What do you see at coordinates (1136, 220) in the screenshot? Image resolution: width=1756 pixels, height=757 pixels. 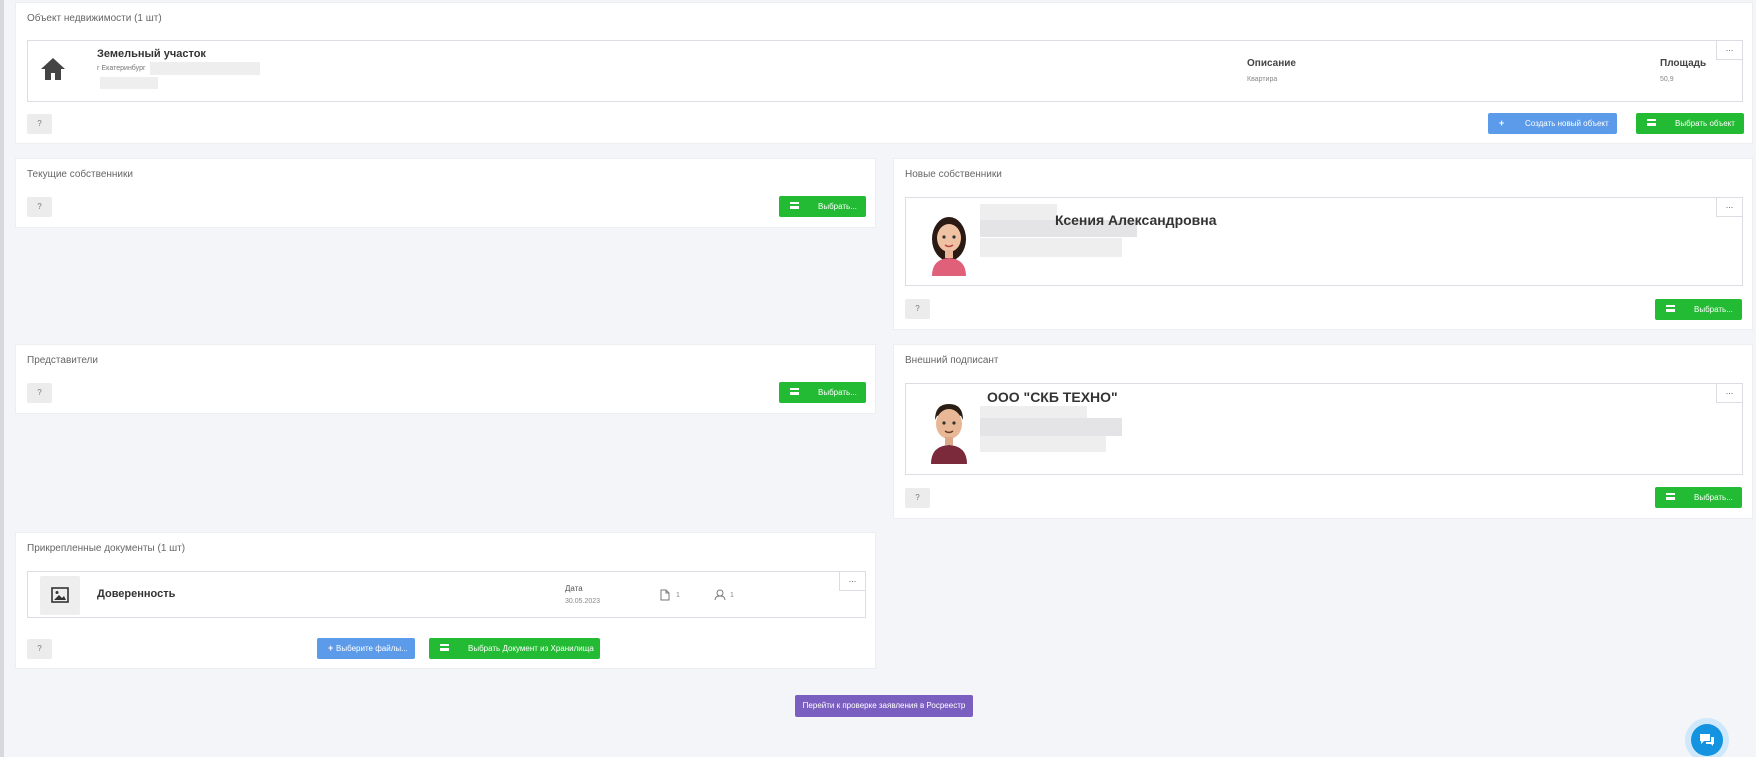 I see `new-owner-name: Ксения Александровна` at bounding box center [1136, 220].